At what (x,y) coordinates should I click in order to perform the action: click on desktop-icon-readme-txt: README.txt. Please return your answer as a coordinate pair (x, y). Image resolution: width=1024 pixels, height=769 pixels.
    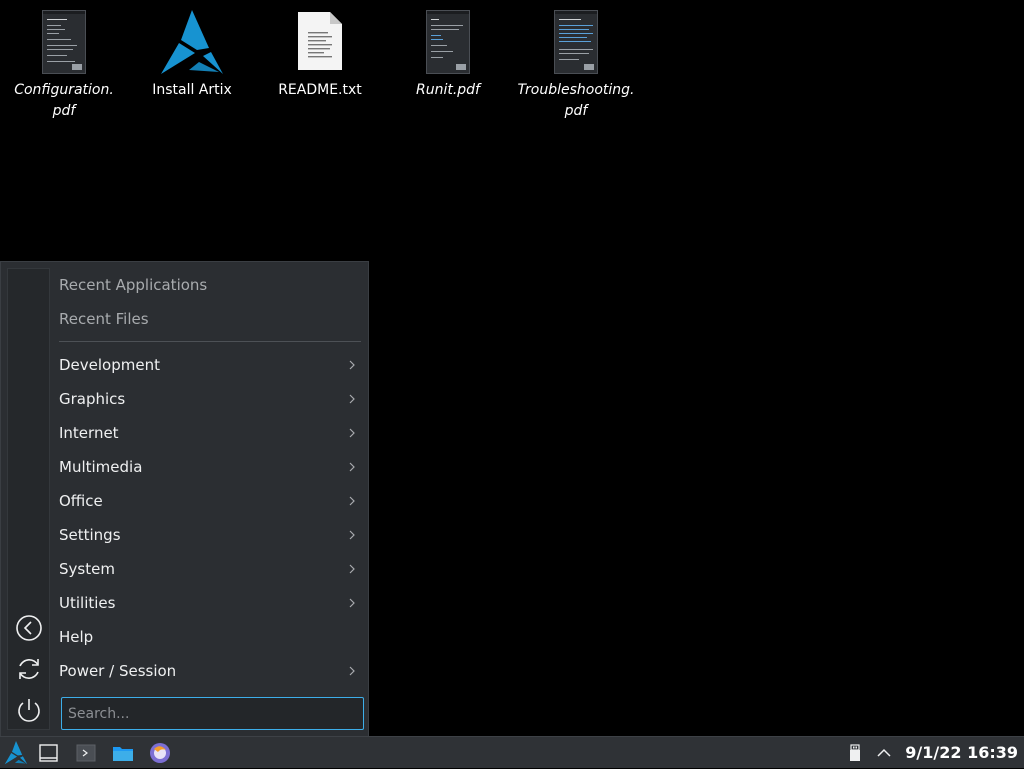
    Looking at the image, I should click on (320, 68).